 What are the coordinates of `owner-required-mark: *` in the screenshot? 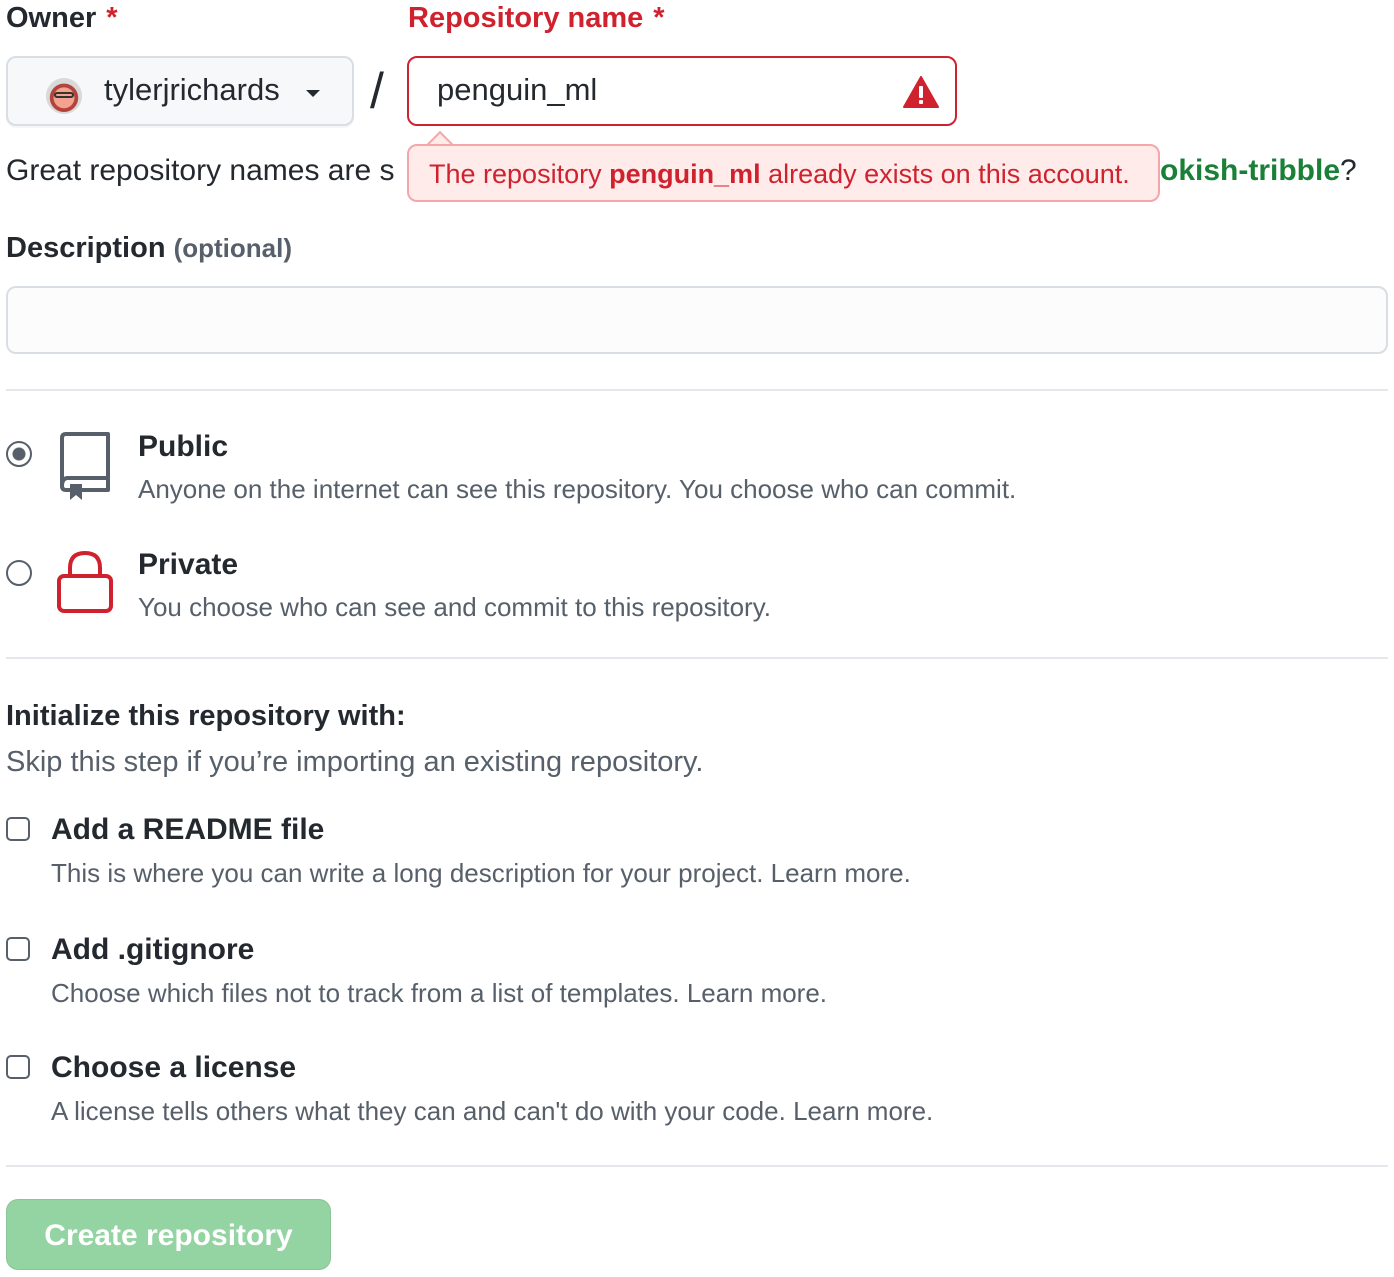 It's located at (112, 18).